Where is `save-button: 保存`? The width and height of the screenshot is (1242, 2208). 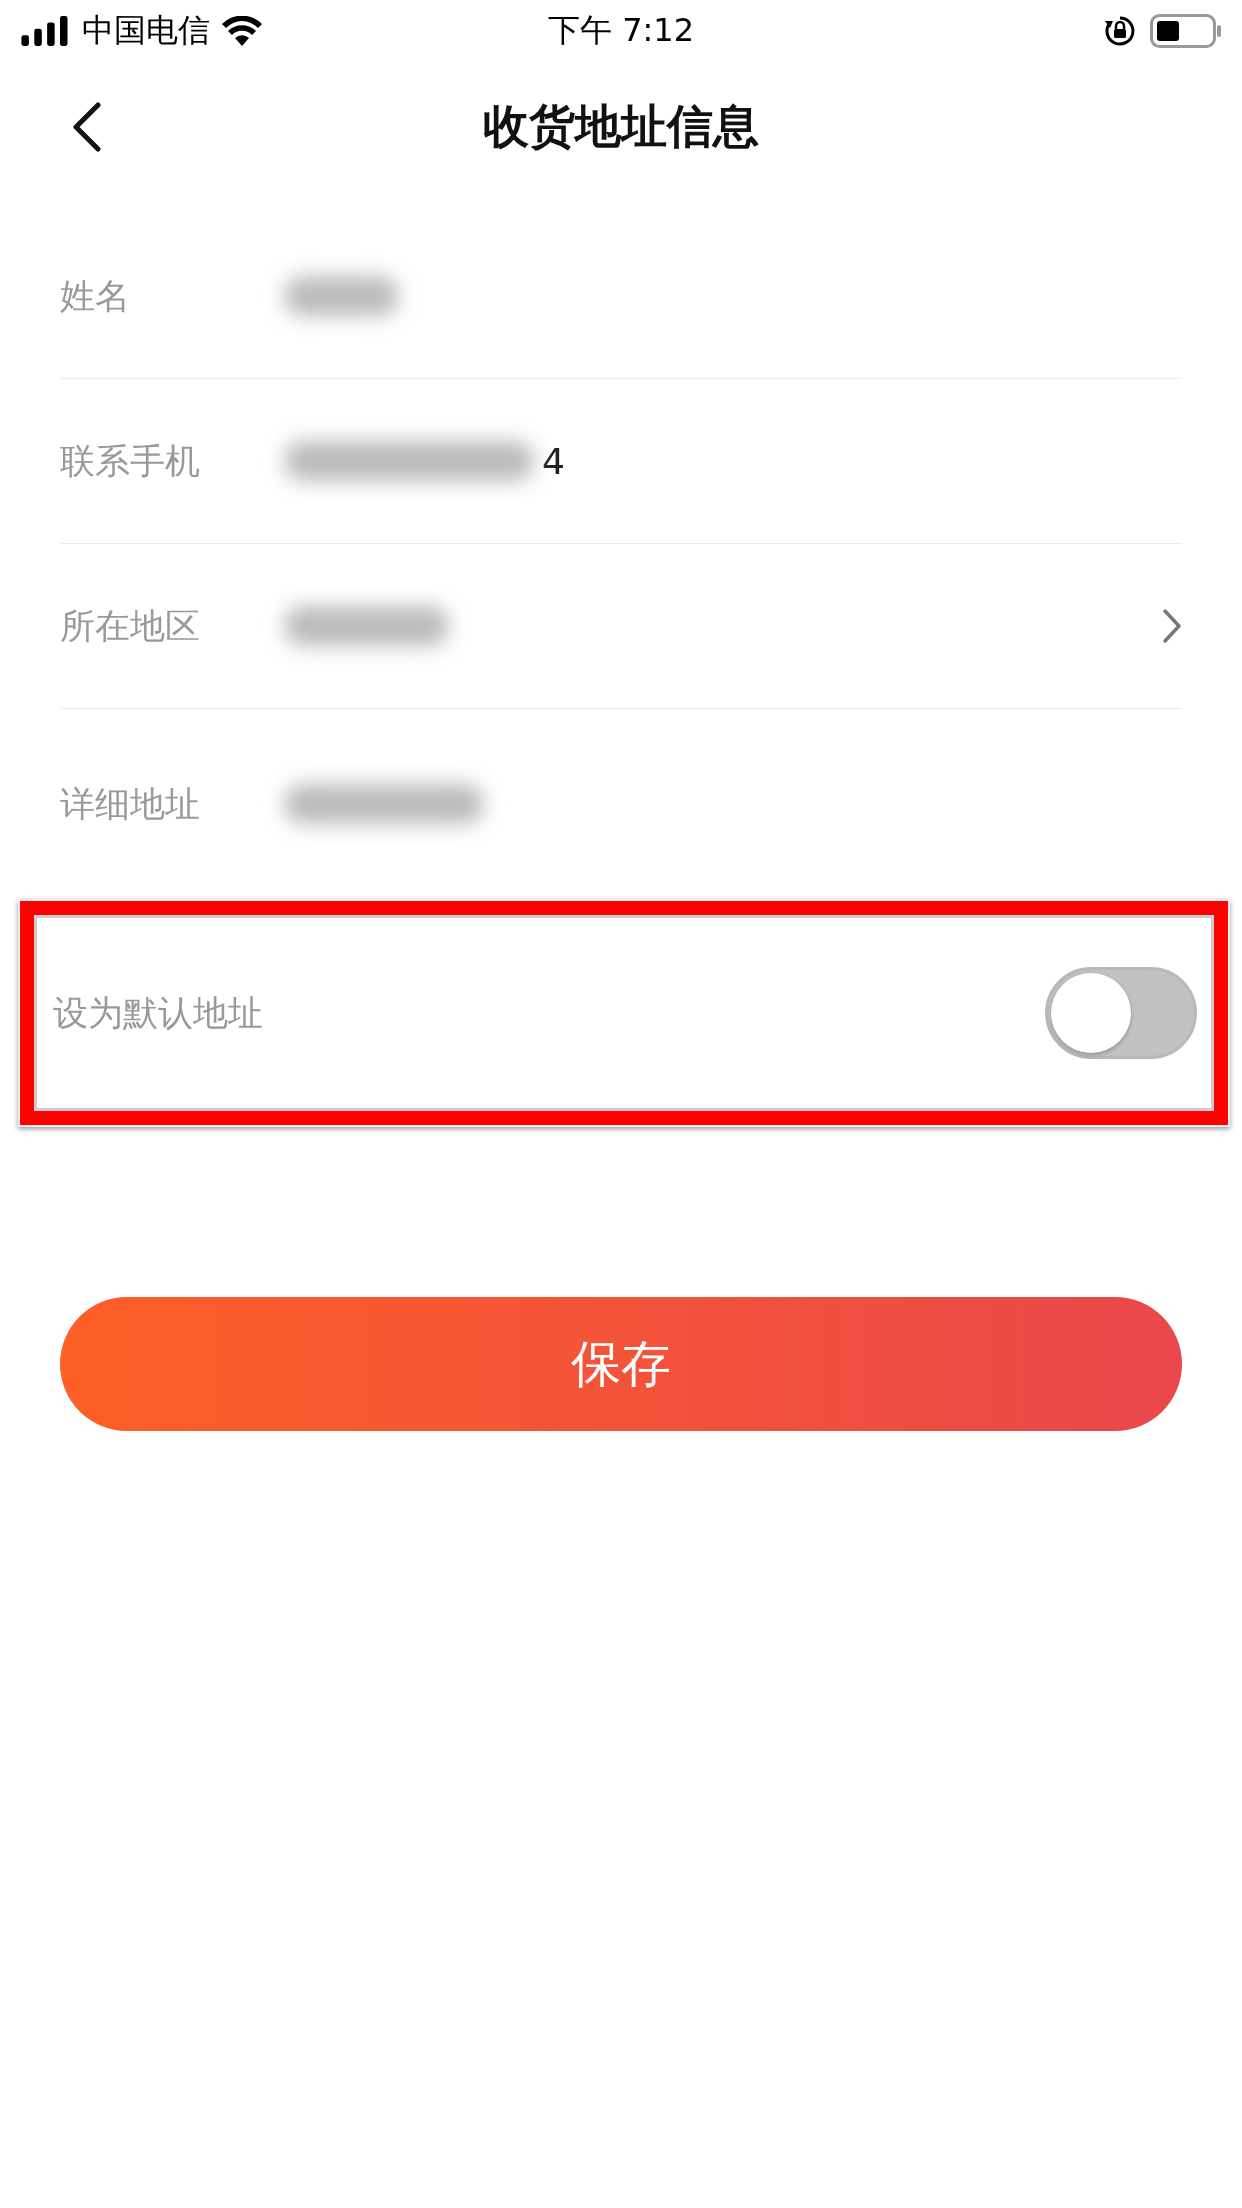
save-button: 保存 is located at coordinates (621, 1364).